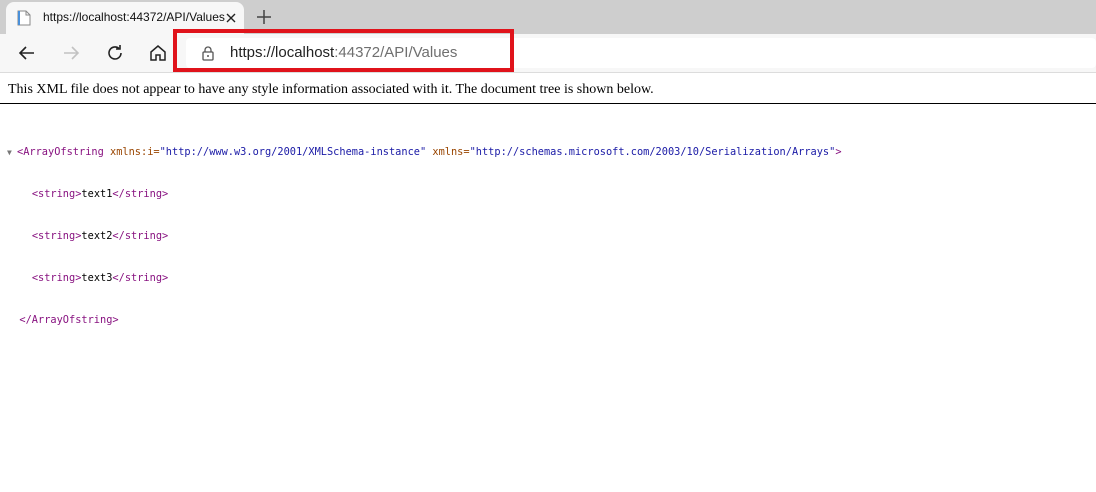  Describe the element at coordinates (424, 194) in the screenshot. I see `xml-item-line: <string>text1</string>` at that location.